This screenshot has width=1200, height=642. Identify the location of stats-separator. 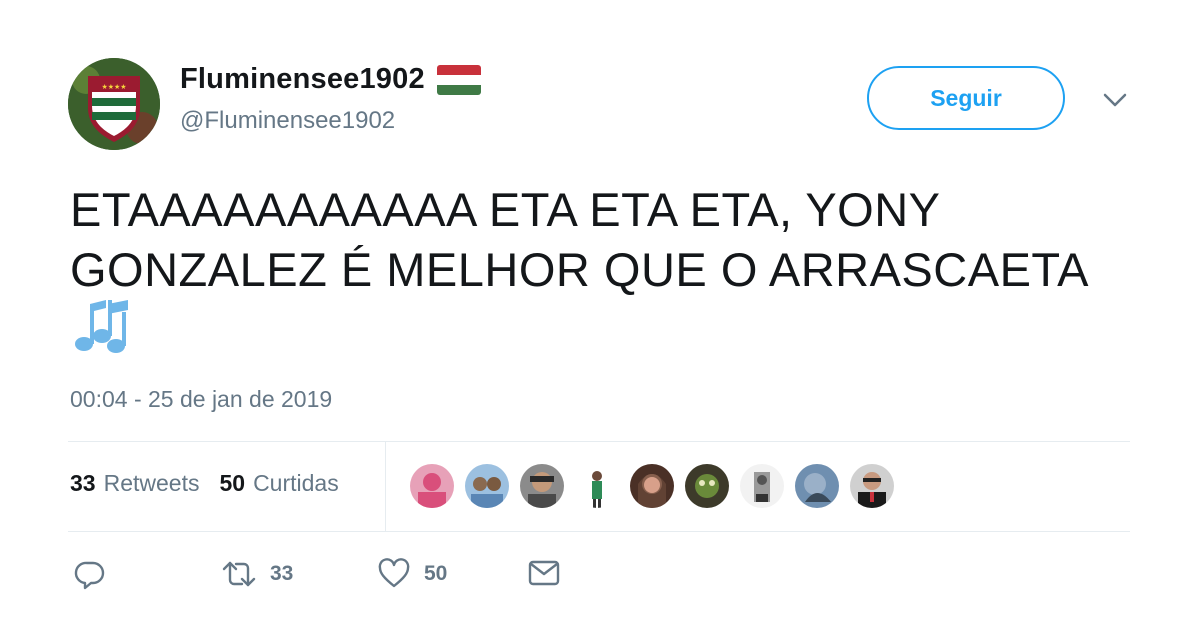
(385, 486).